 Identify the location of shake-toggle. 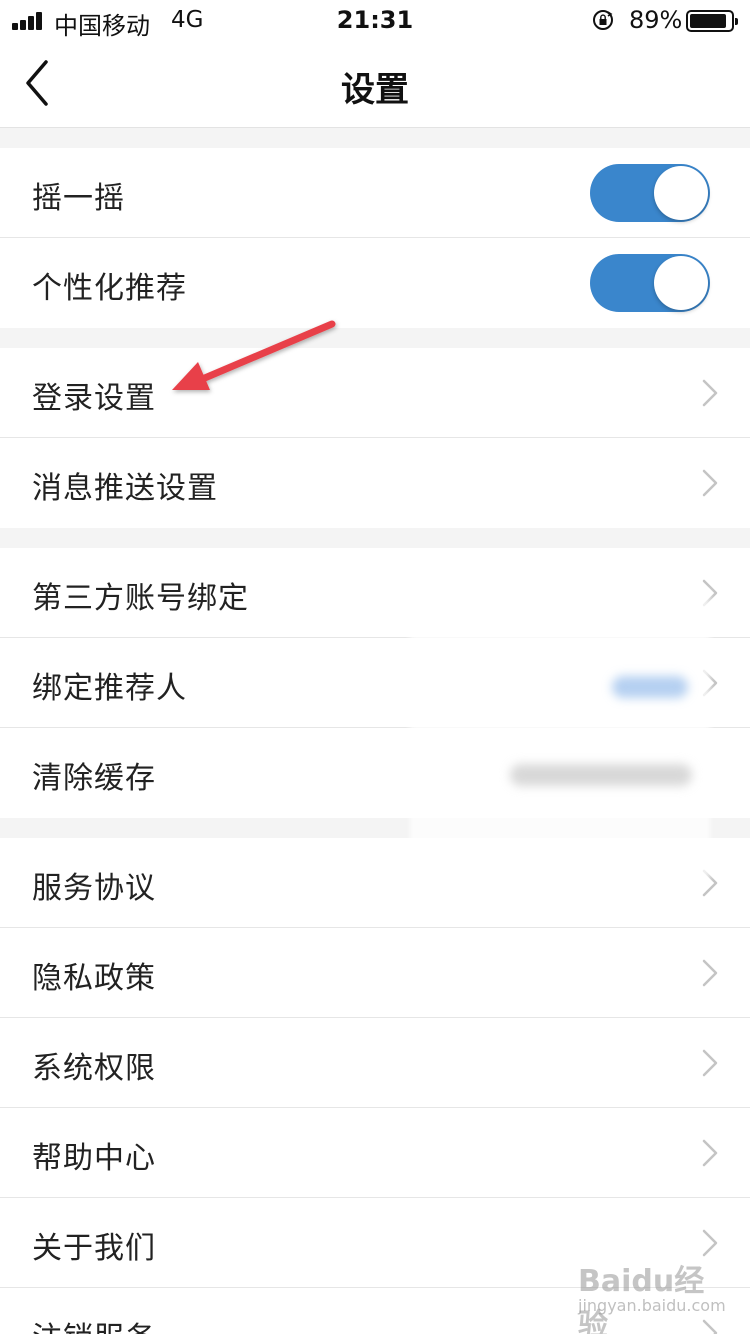
(650, 193).